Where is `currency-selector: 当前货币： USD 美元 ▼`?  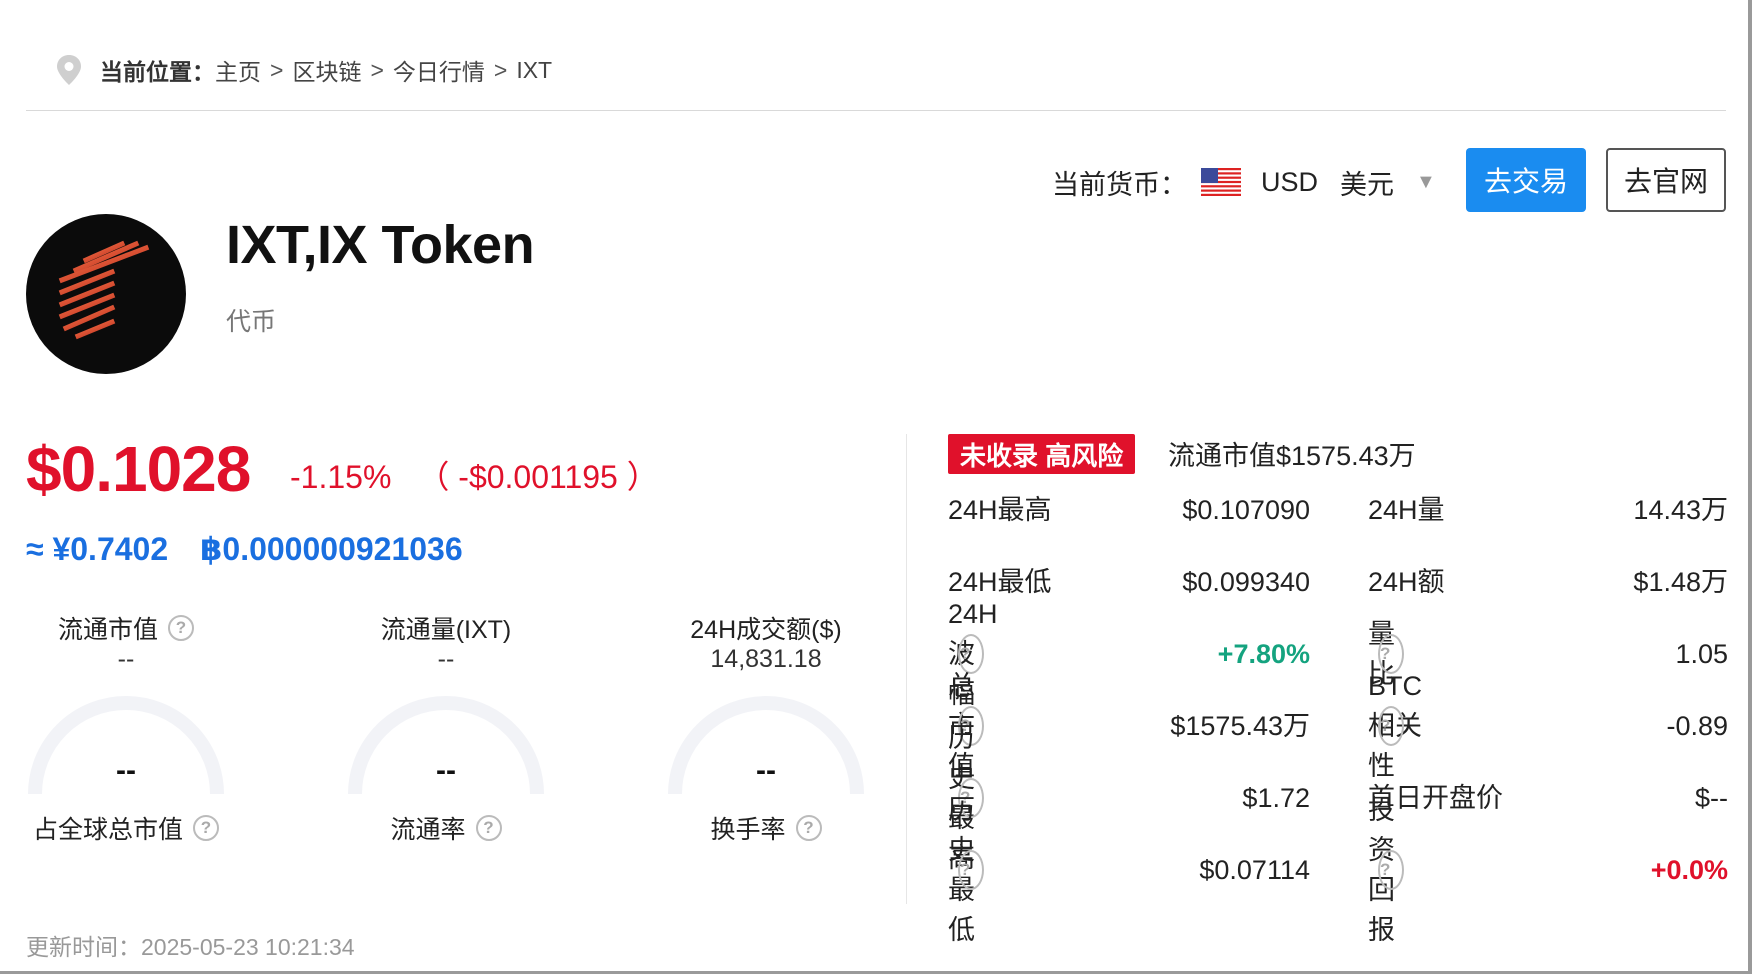
currency-selector: 当前货币： USD 美元 ▼ is located at coordinates (1244, 182).